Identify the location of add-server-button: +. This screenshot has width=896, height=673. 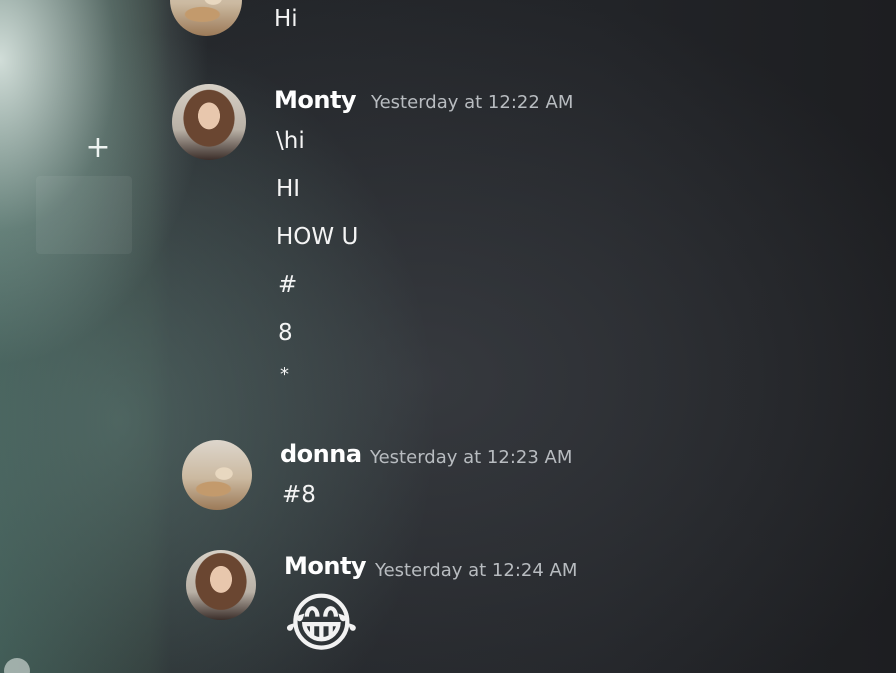
(98, 148).